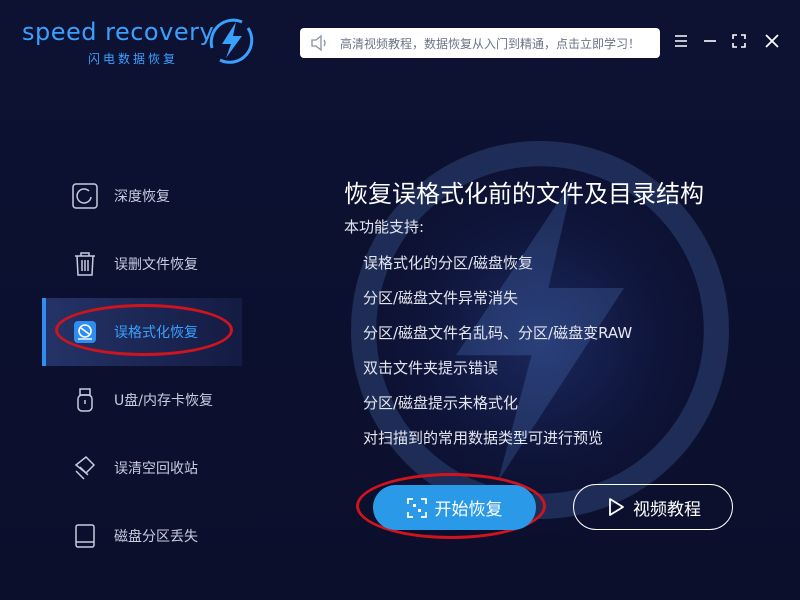 The image size is (800, 600). I want to click on sidebar-item-format-recovery: 误格式化恢复, so click(142, 332).